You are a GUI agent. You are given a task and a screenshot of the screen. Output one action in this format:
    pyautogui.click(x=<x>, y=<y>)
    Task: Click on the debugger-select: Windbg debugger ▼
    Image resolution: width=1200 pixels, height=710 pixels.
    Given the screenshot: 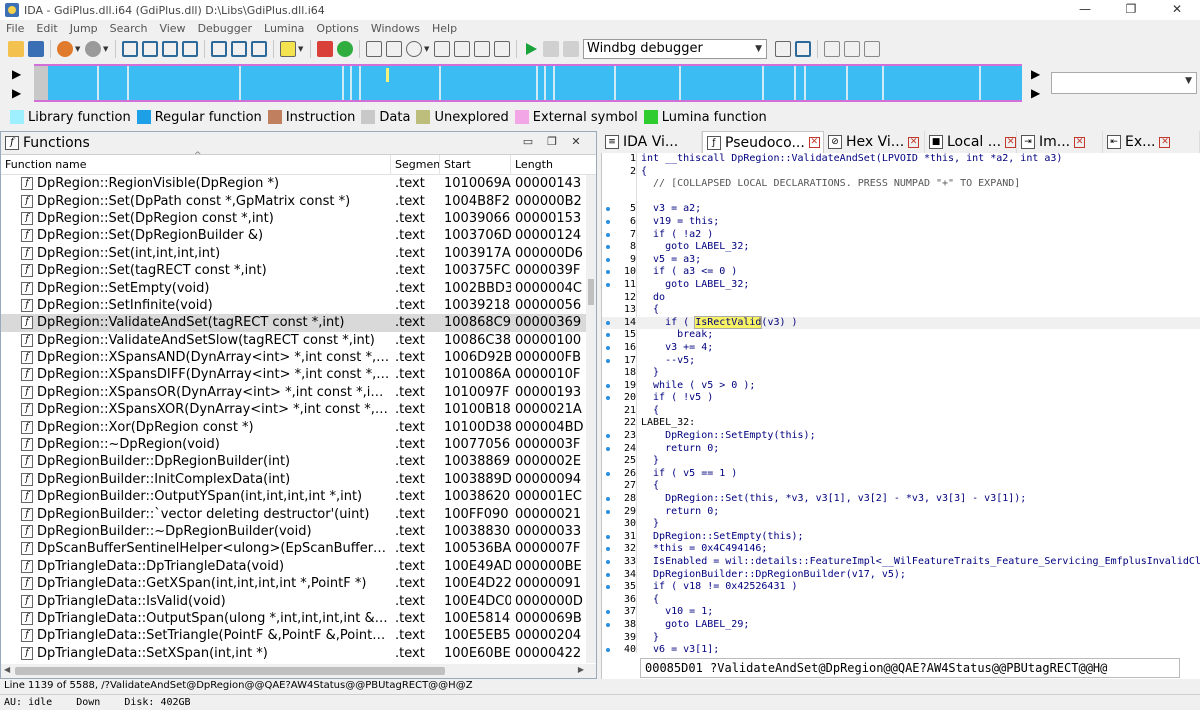 What is the action you would take?
    pyautogui.click(x=675, y=49)
    